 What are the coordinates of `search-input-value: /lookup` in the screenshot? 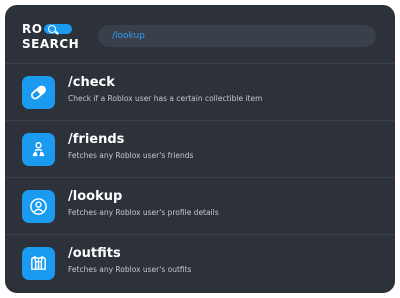 It's located at (128, 36).